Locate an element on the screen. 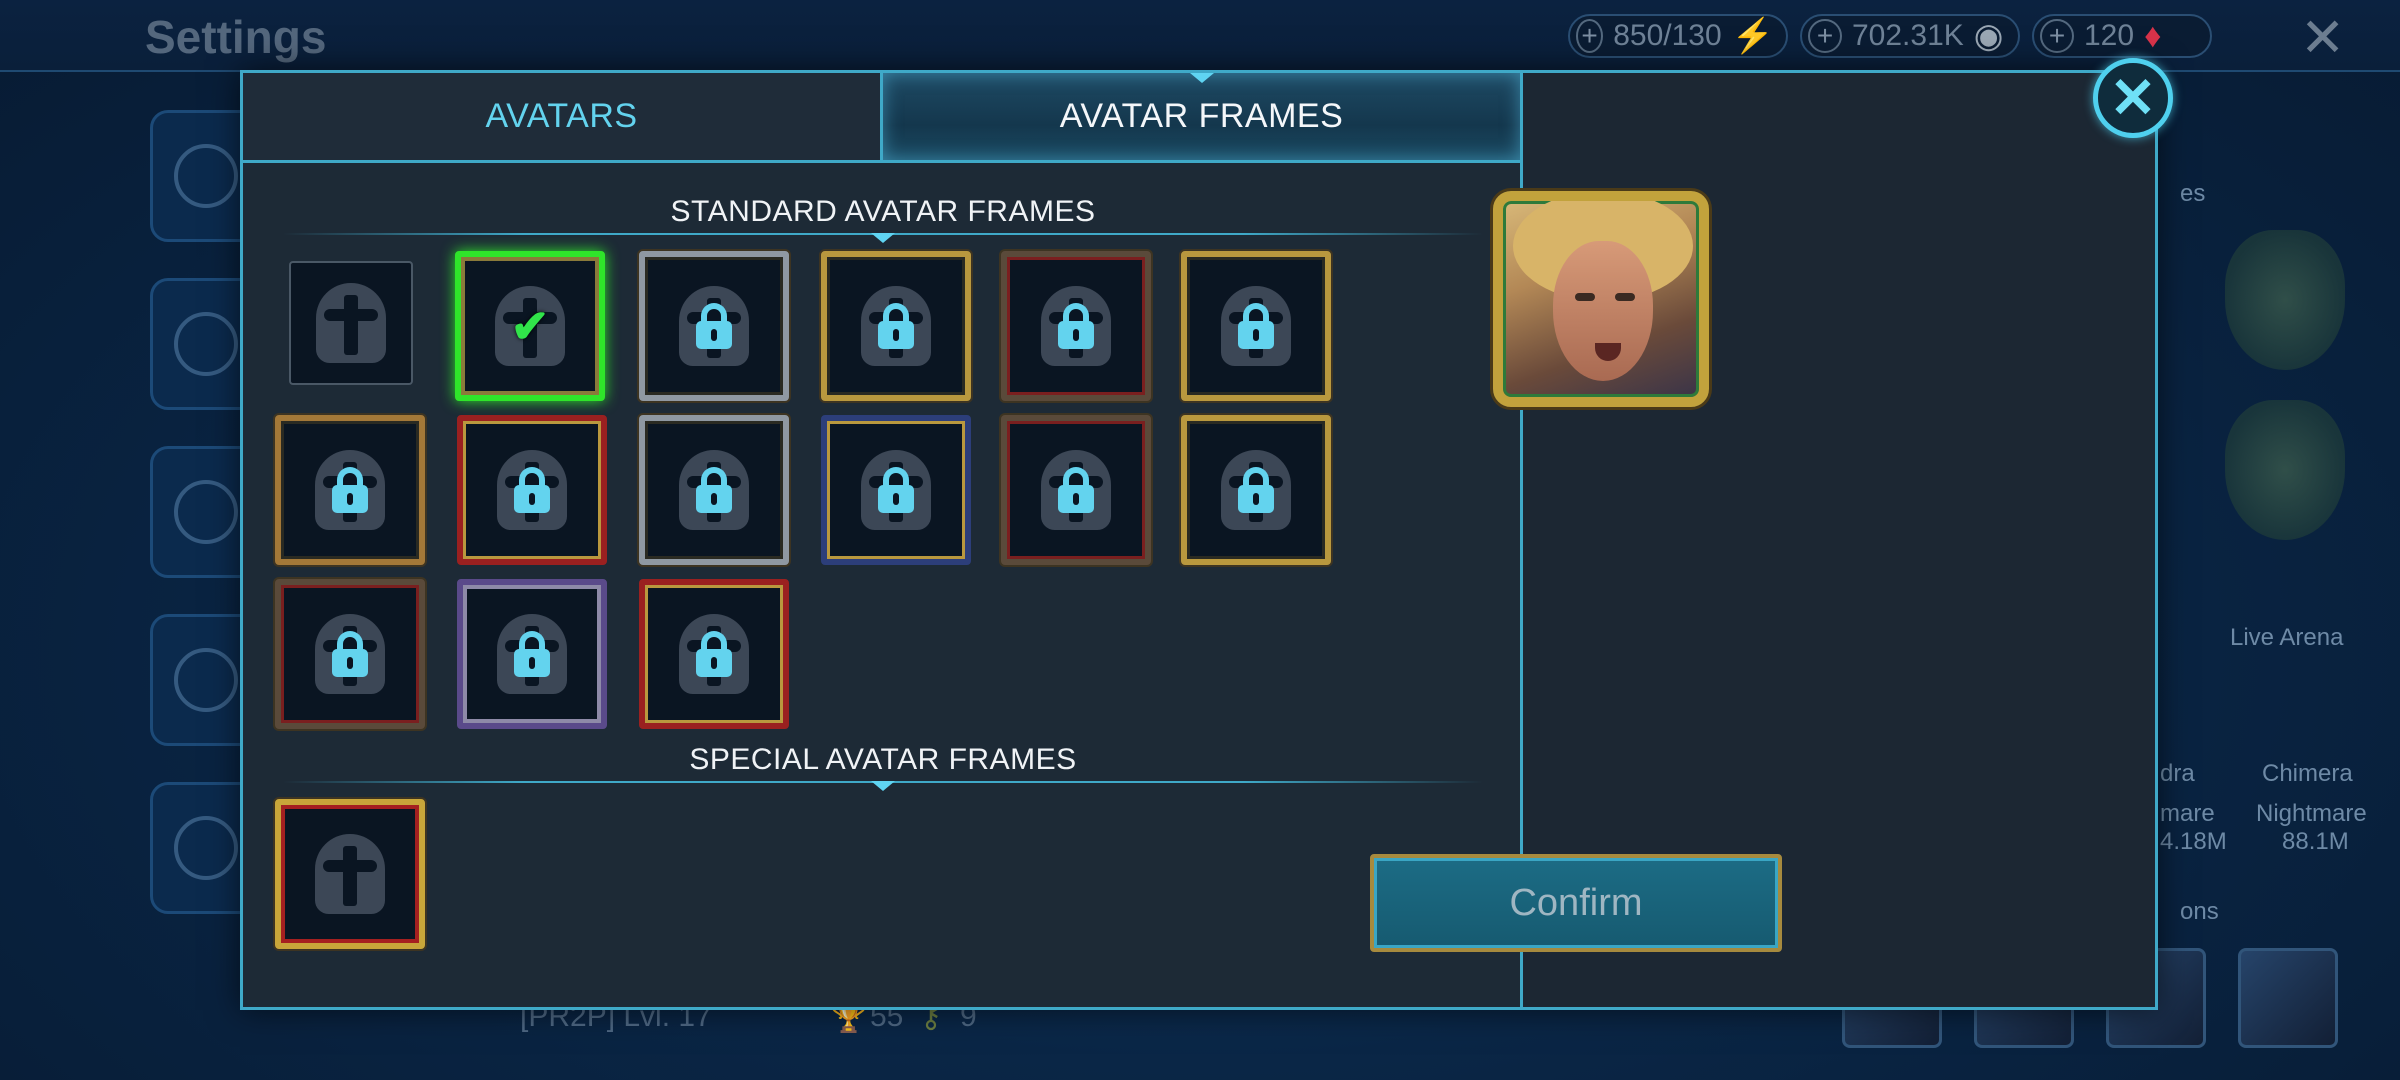 This screenshot has width=2400, height=1080. champion-thumb is located at coordinates (2288, 998).